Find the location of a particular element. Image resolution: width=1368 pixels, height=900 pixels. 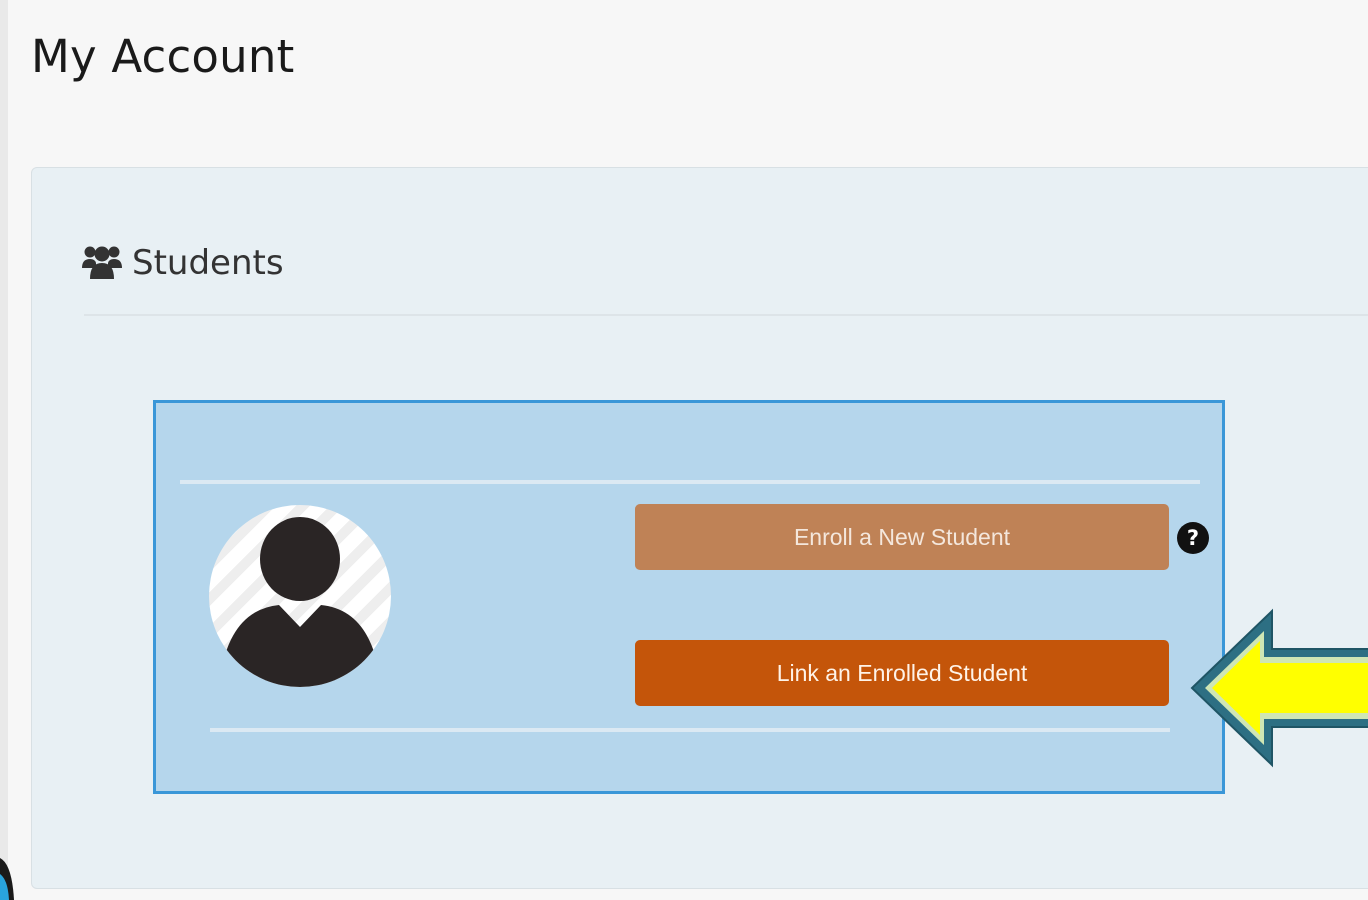

students-heading: Students is located at coordinates (208, 263).